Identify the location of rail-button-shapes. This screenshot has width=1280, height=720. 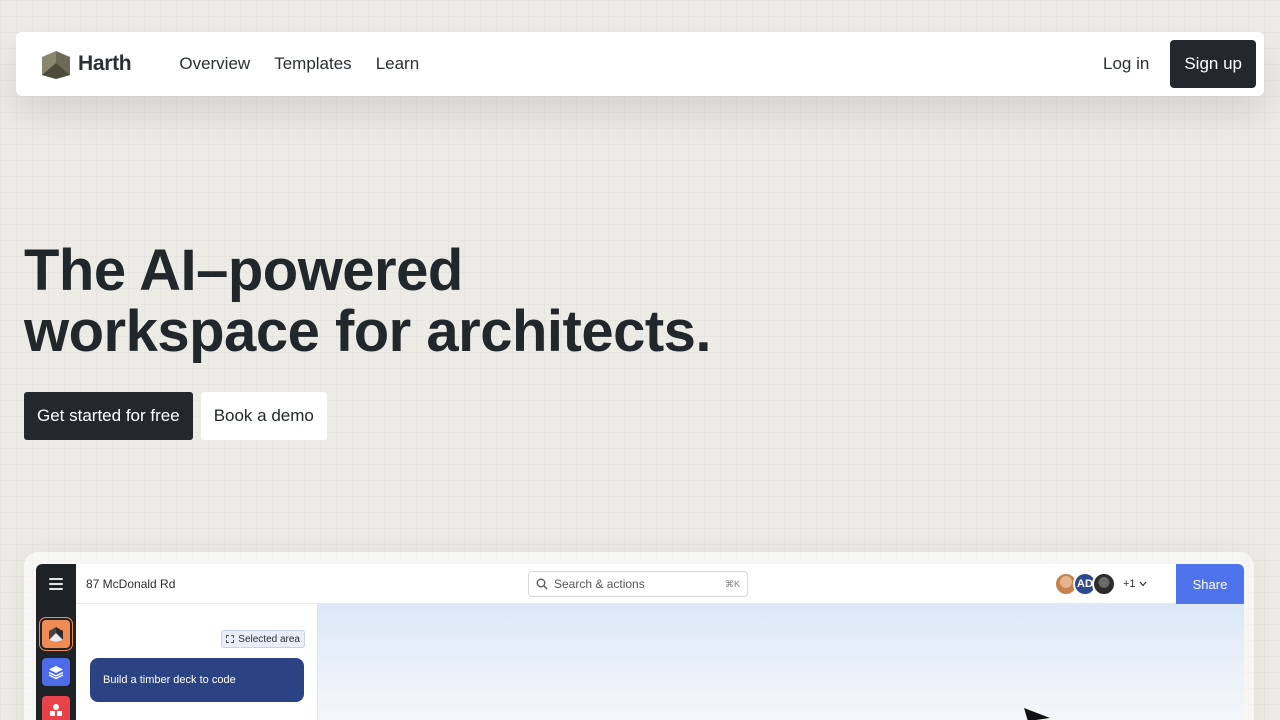
(56, 708).